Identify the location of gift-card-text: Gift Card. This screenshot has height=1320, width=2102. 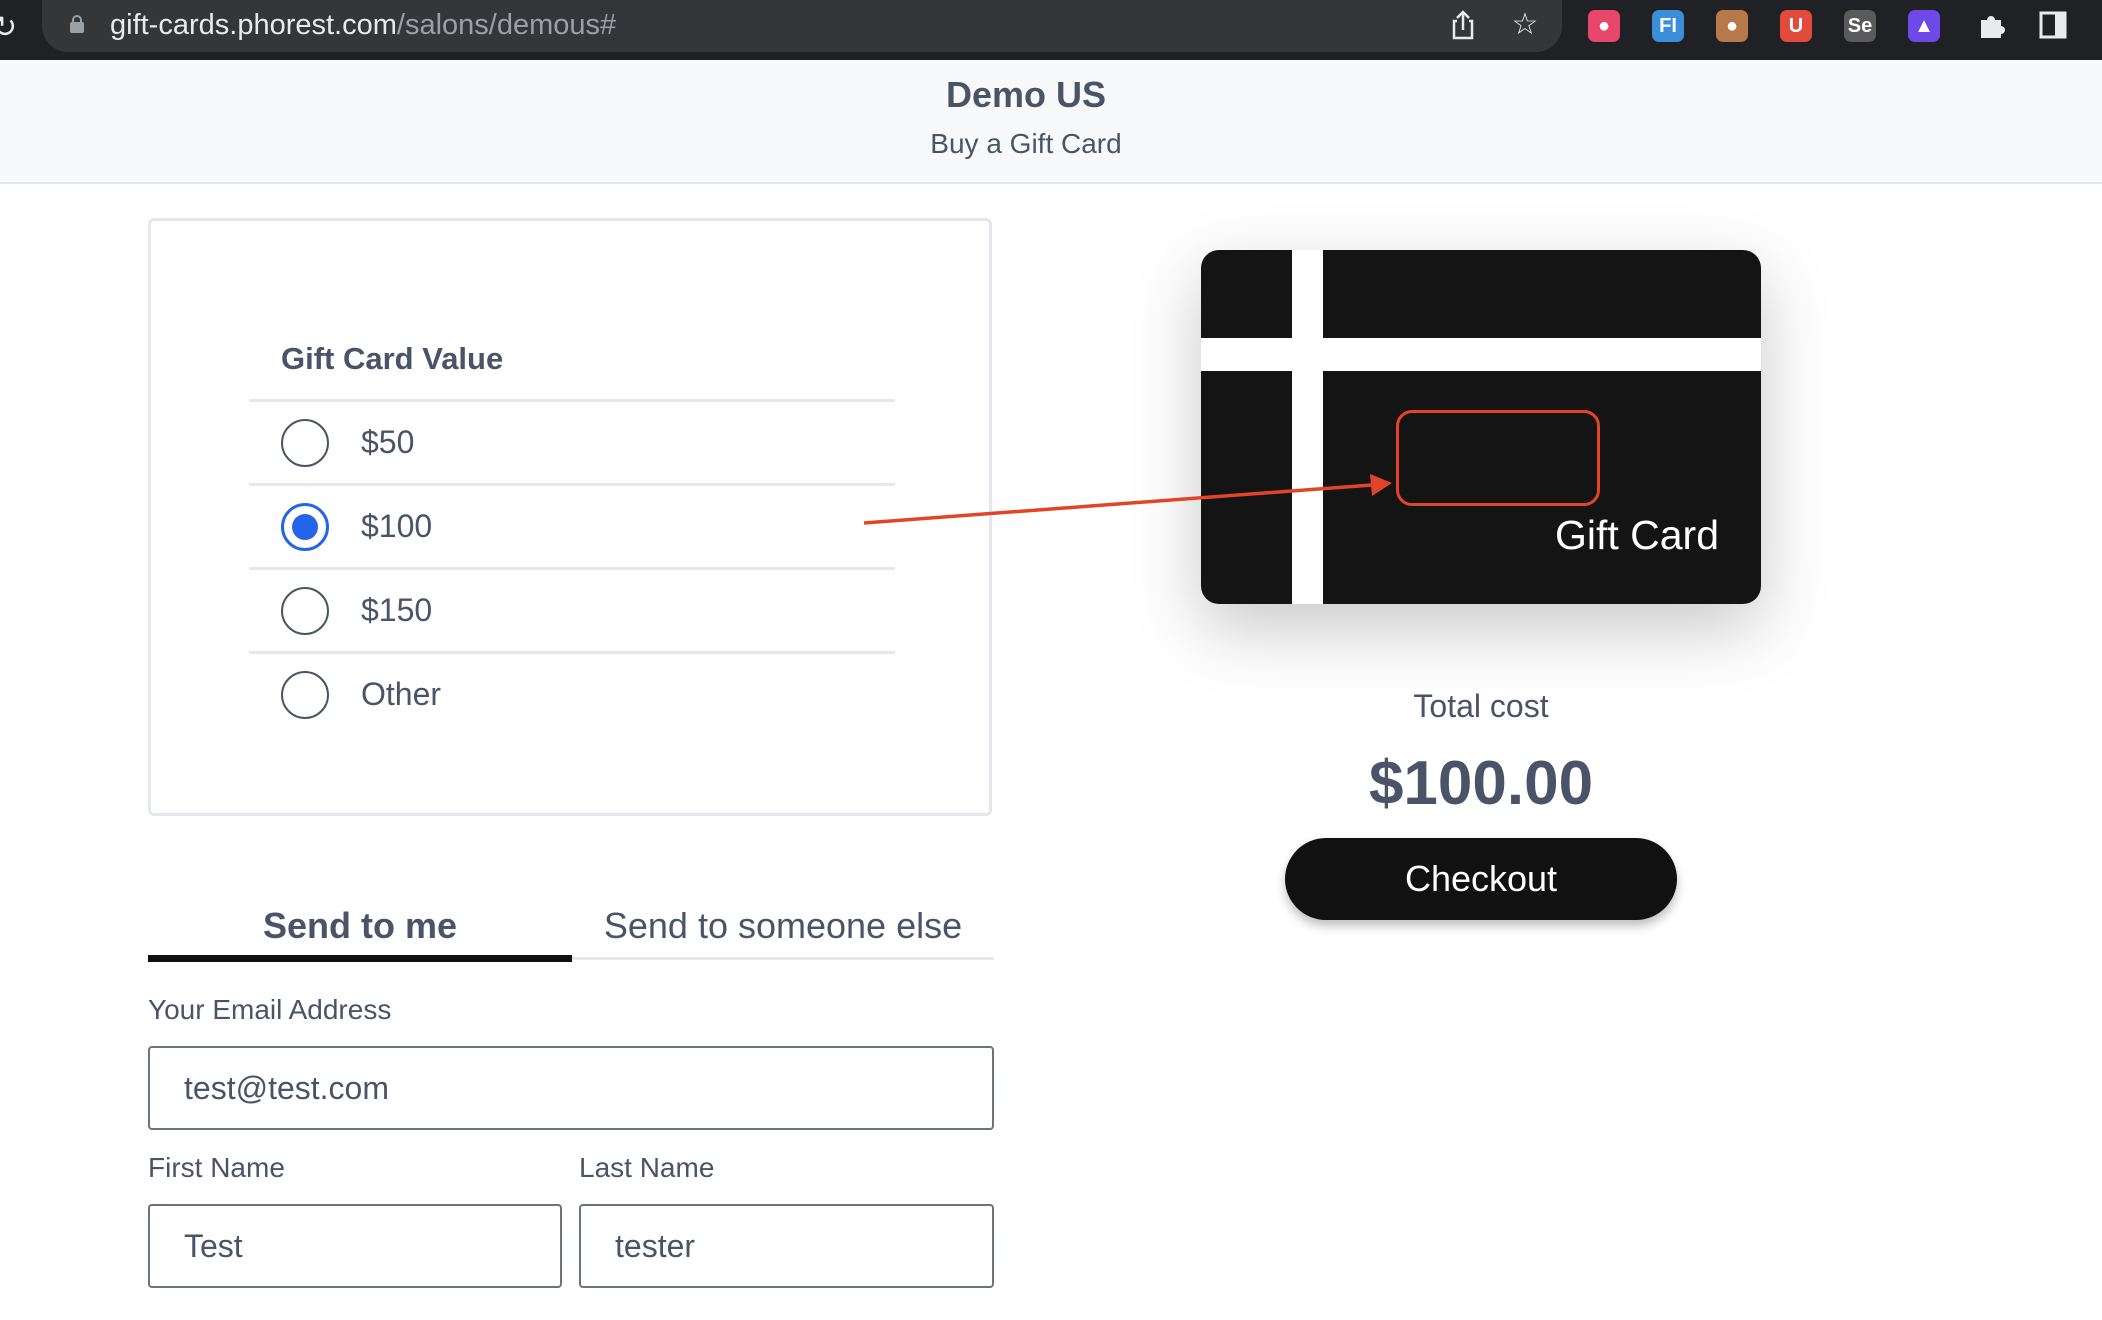
(1636, 535).